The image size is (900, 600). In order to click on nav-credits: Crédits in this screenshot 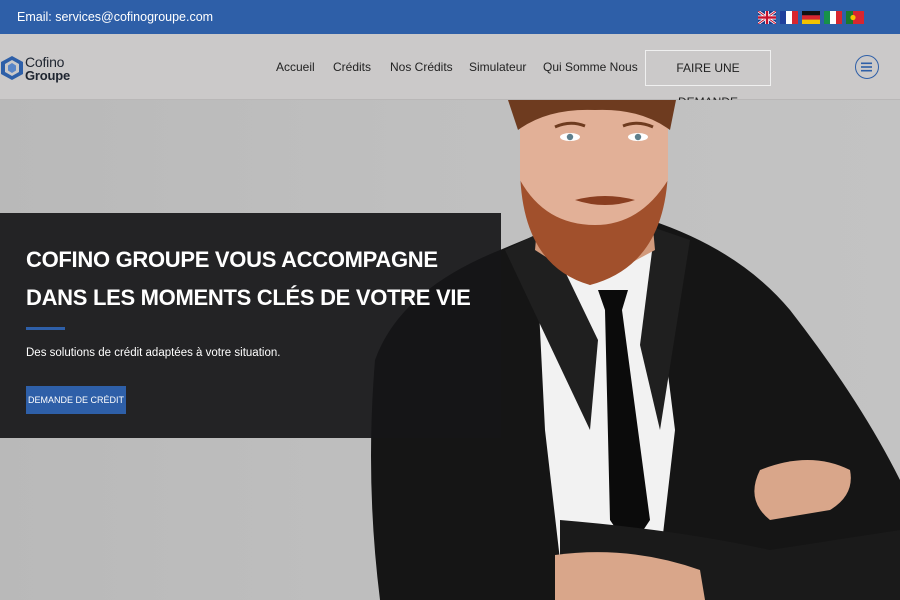, I will do `click(352, 67)`.